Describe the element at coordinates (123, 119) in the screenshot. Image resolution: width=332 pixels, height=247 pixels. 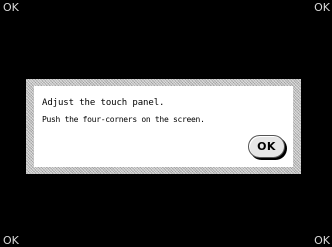
I see `dialog-instruction: Push the four-corners on the screen.` at that location.